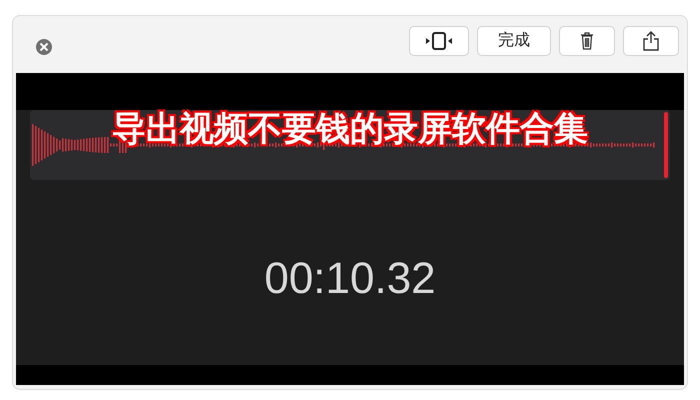  I want to click on elapsed-time: 00:10.32, so click(350, 279).